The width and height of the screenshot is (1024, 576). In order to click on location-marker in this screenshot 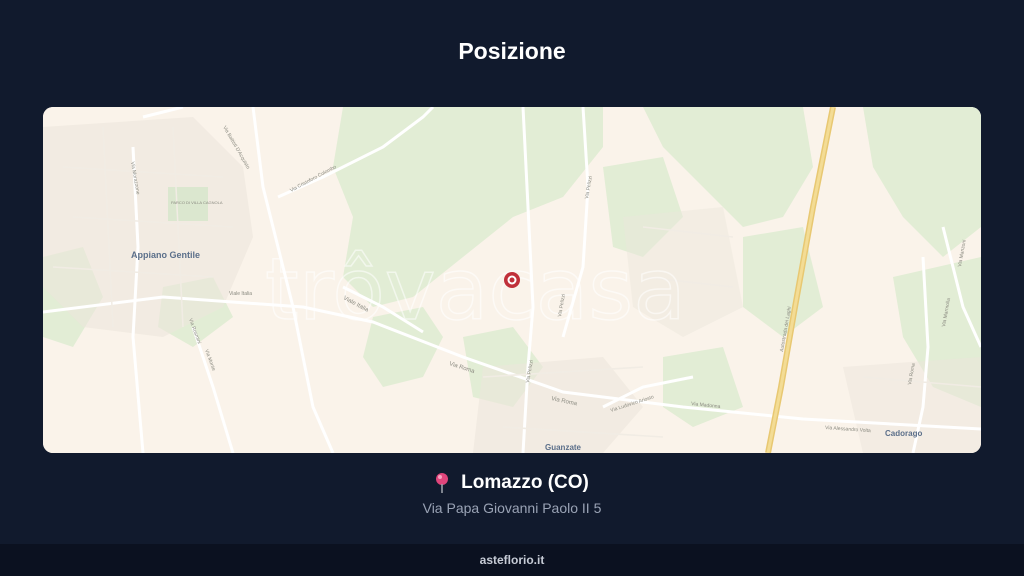, I will do `click(512, 280)`.